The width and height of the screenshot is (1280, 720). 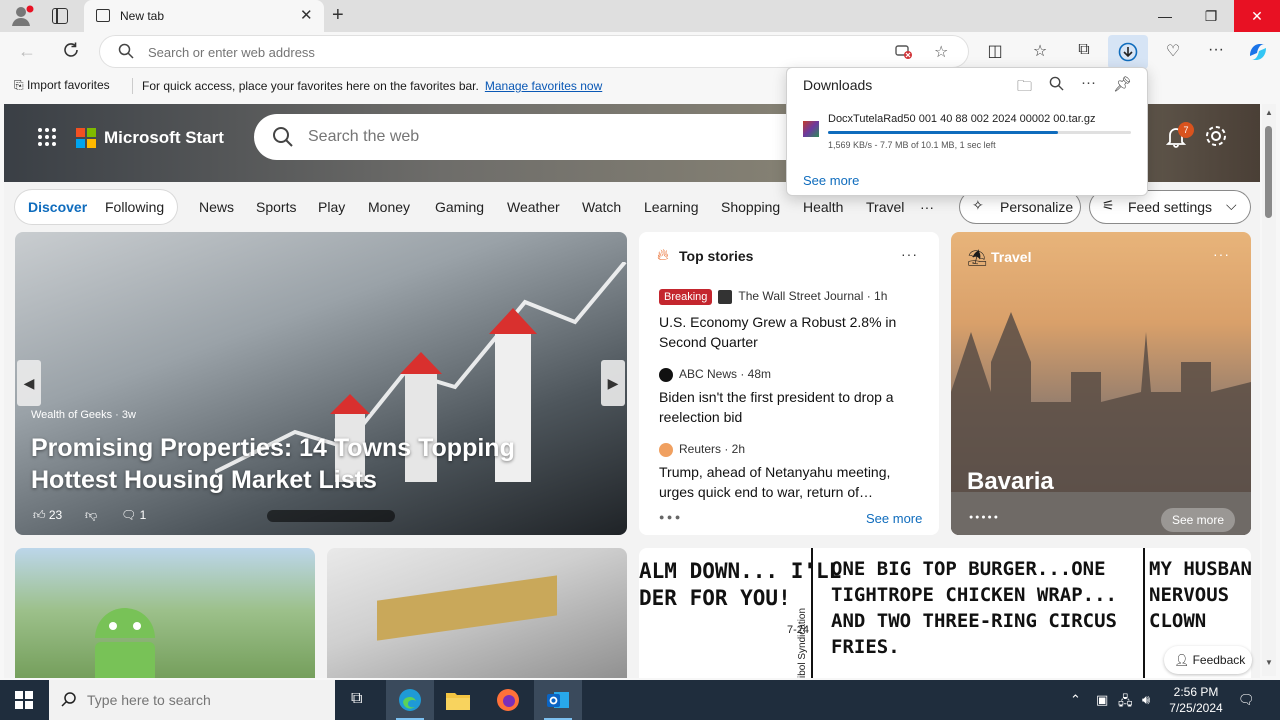 What do you see at coordinates (983, 517) in the screenshot?
I see `pager-dots: ● ● ● ● ●` at bounding box center [983, 517].